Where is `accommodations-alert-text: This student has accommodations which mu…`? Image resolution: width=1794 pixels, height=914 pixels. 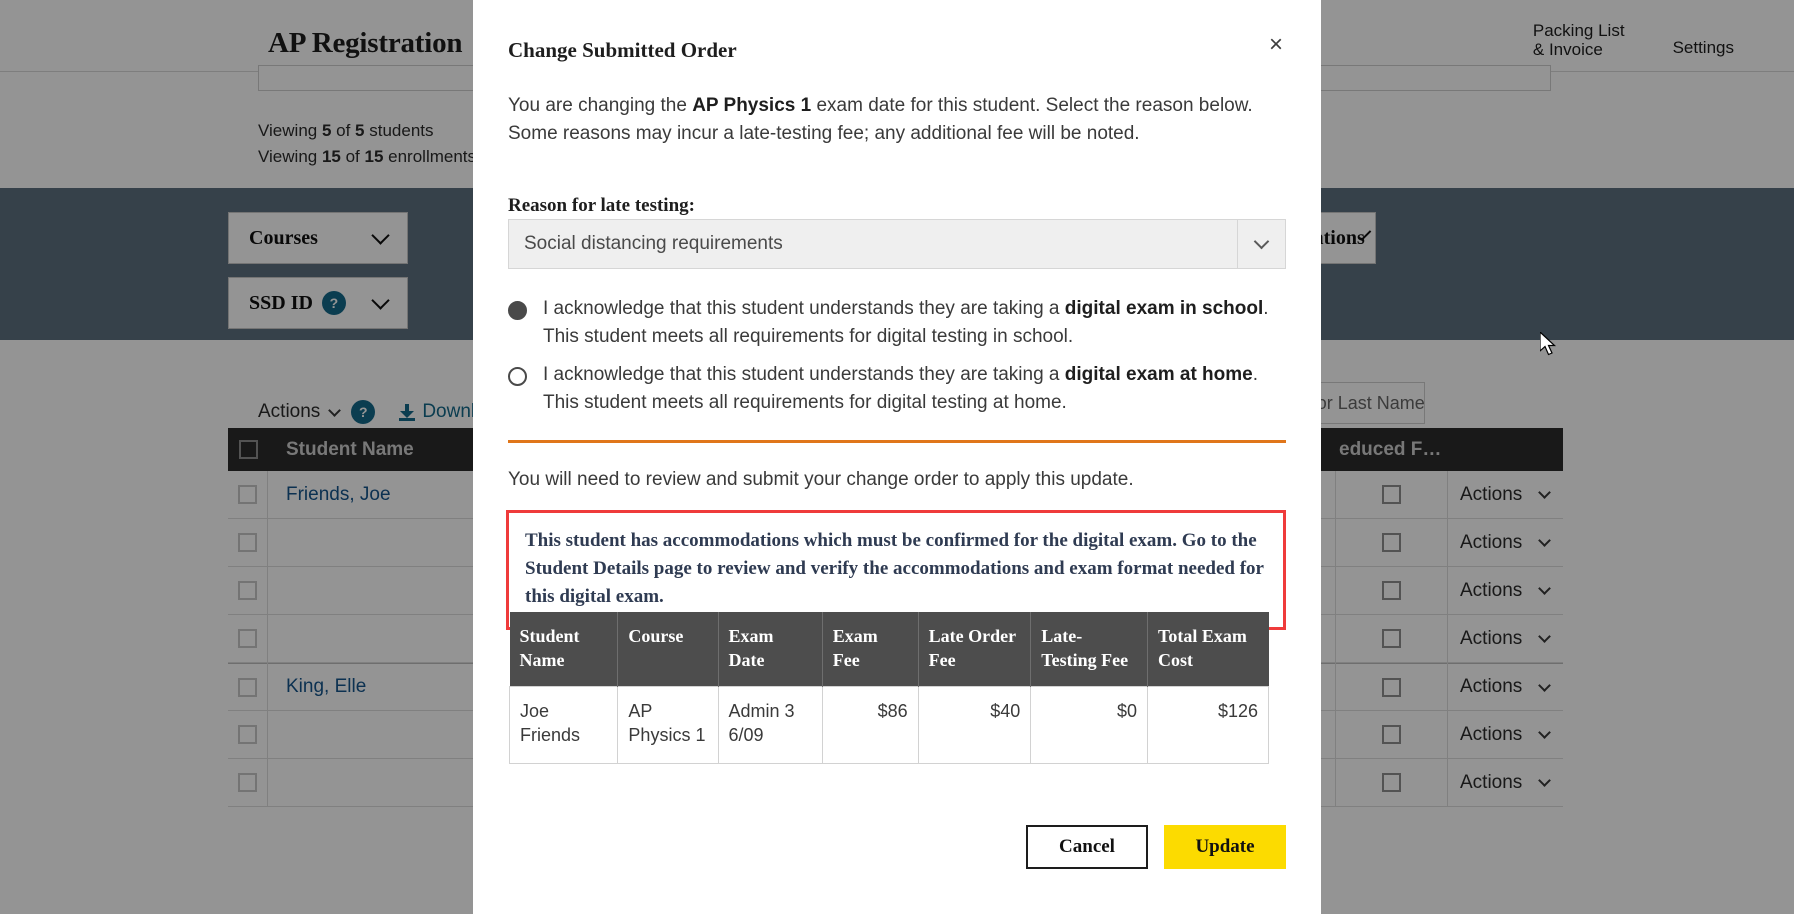 accommodations-alert-text: This student has accommodations which mu… is located at coordinates (894, 568).